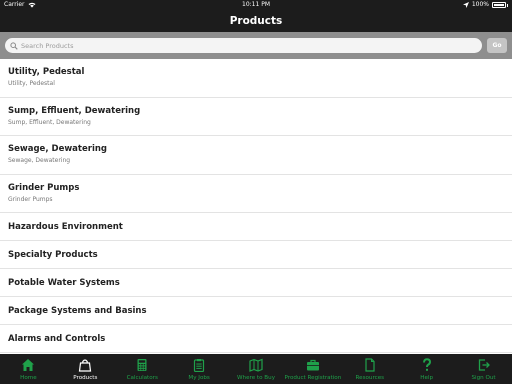 The width and height of the screenshot is (512, 384). What do you see at coordinates (426, 364) in the screenshot?
I see `question-mark-icon` at bounding box center [426, 364].